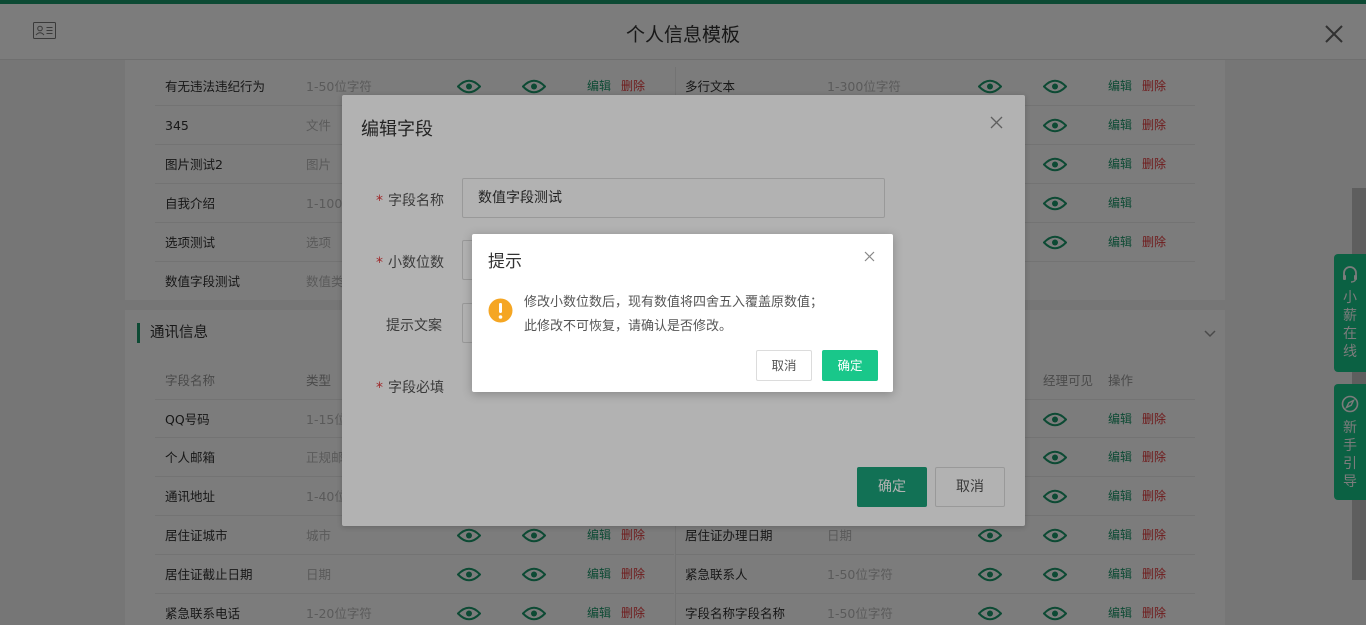  I want to click on cancel-button: 取消, so click(784, 365).